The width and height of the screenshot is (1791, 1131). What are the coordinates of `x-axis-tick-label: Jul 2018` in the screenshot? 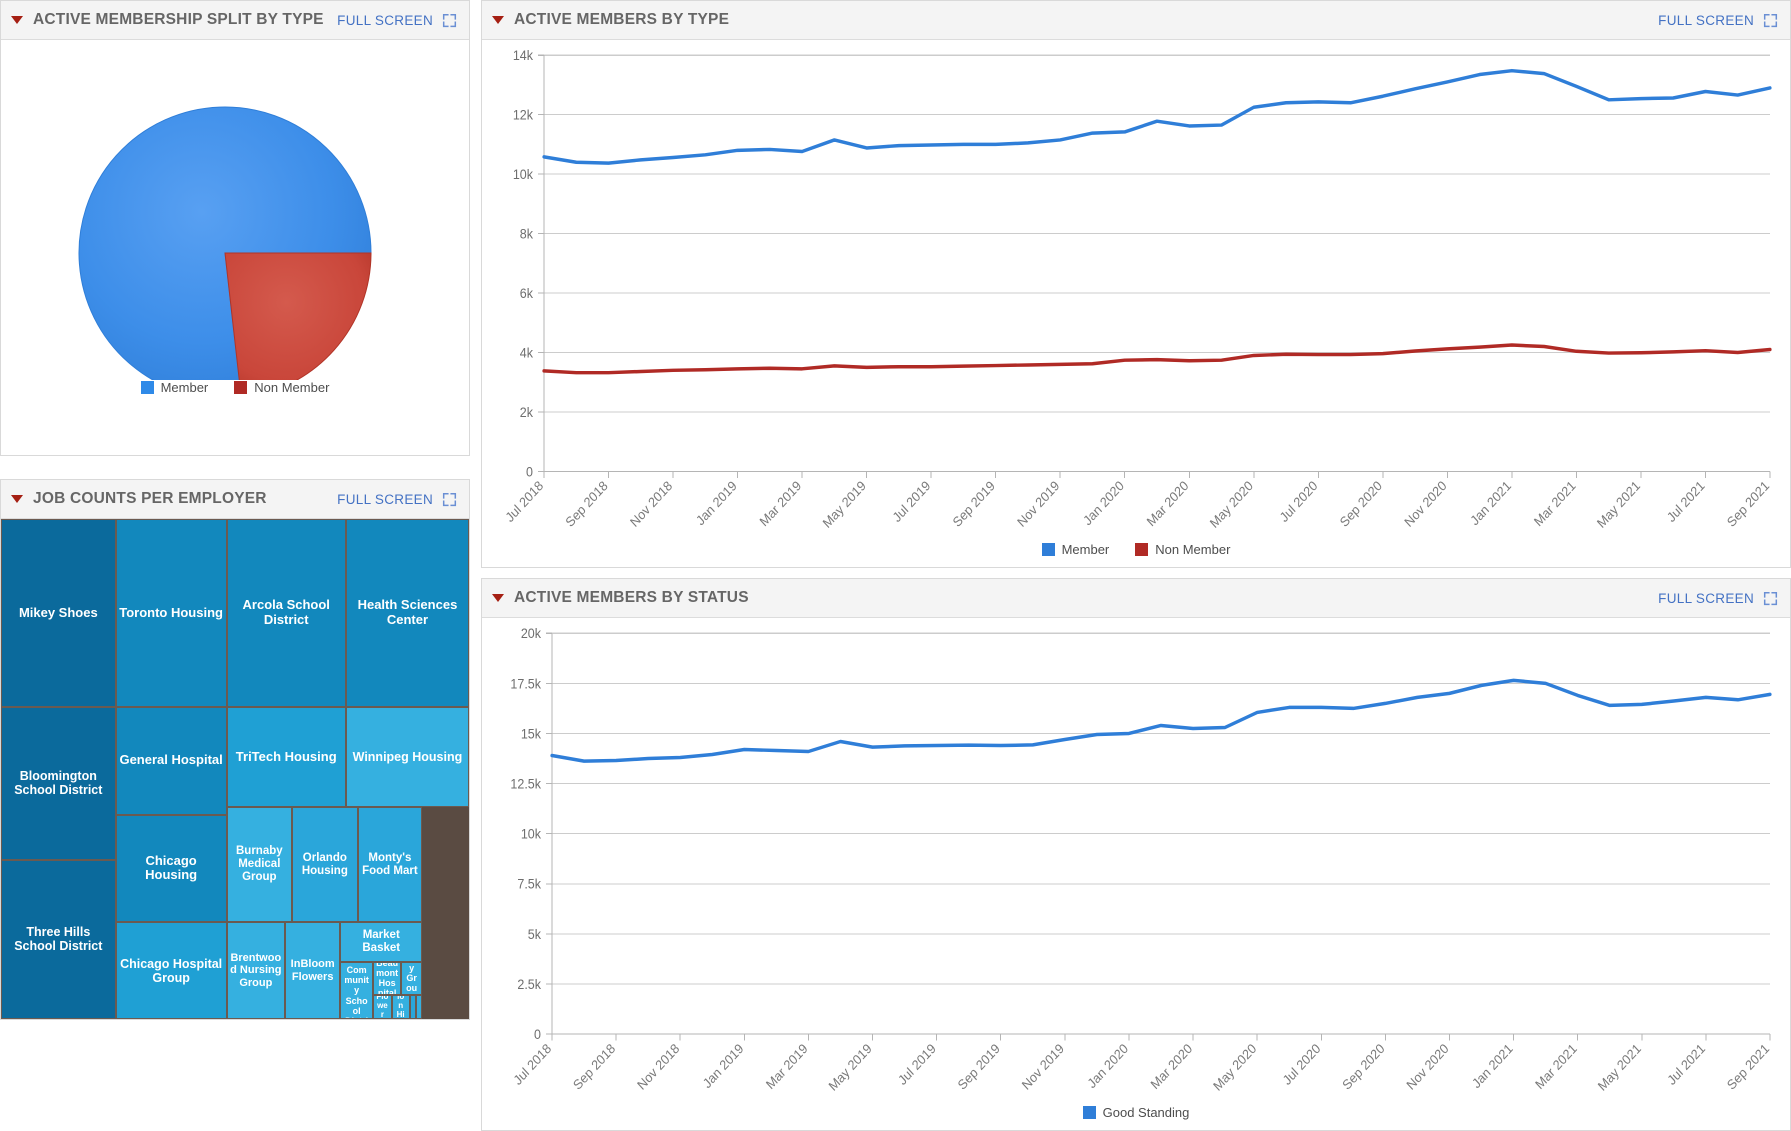 It's located at (532, 1064).